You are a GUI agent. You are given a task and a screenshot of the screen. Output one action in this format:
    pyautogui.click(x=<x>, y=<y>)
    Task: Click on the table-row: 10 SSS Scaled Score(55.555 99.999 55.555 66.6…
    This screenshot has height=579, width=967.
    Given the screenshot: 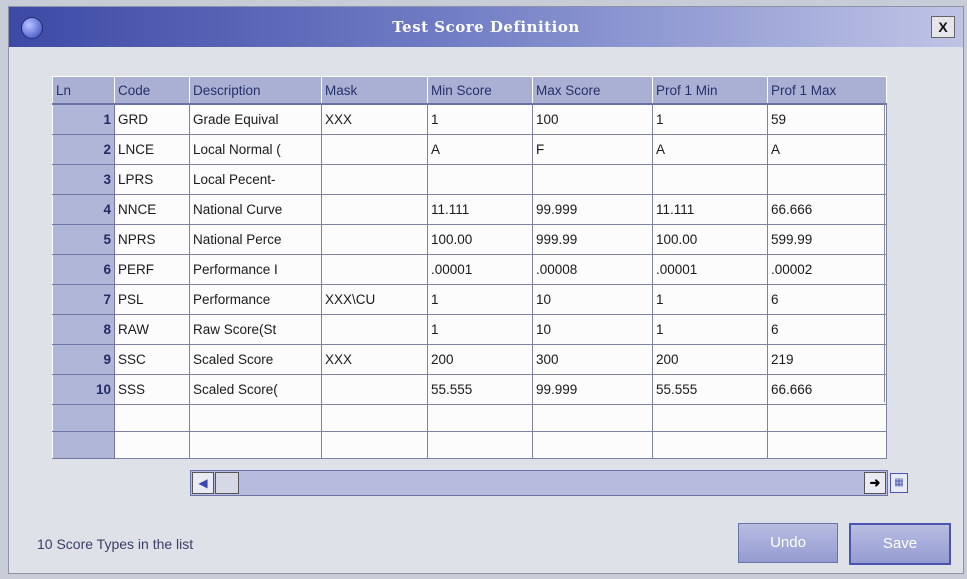 What is the action you would take?
    pyautogui.click(x=469, y=389)
    